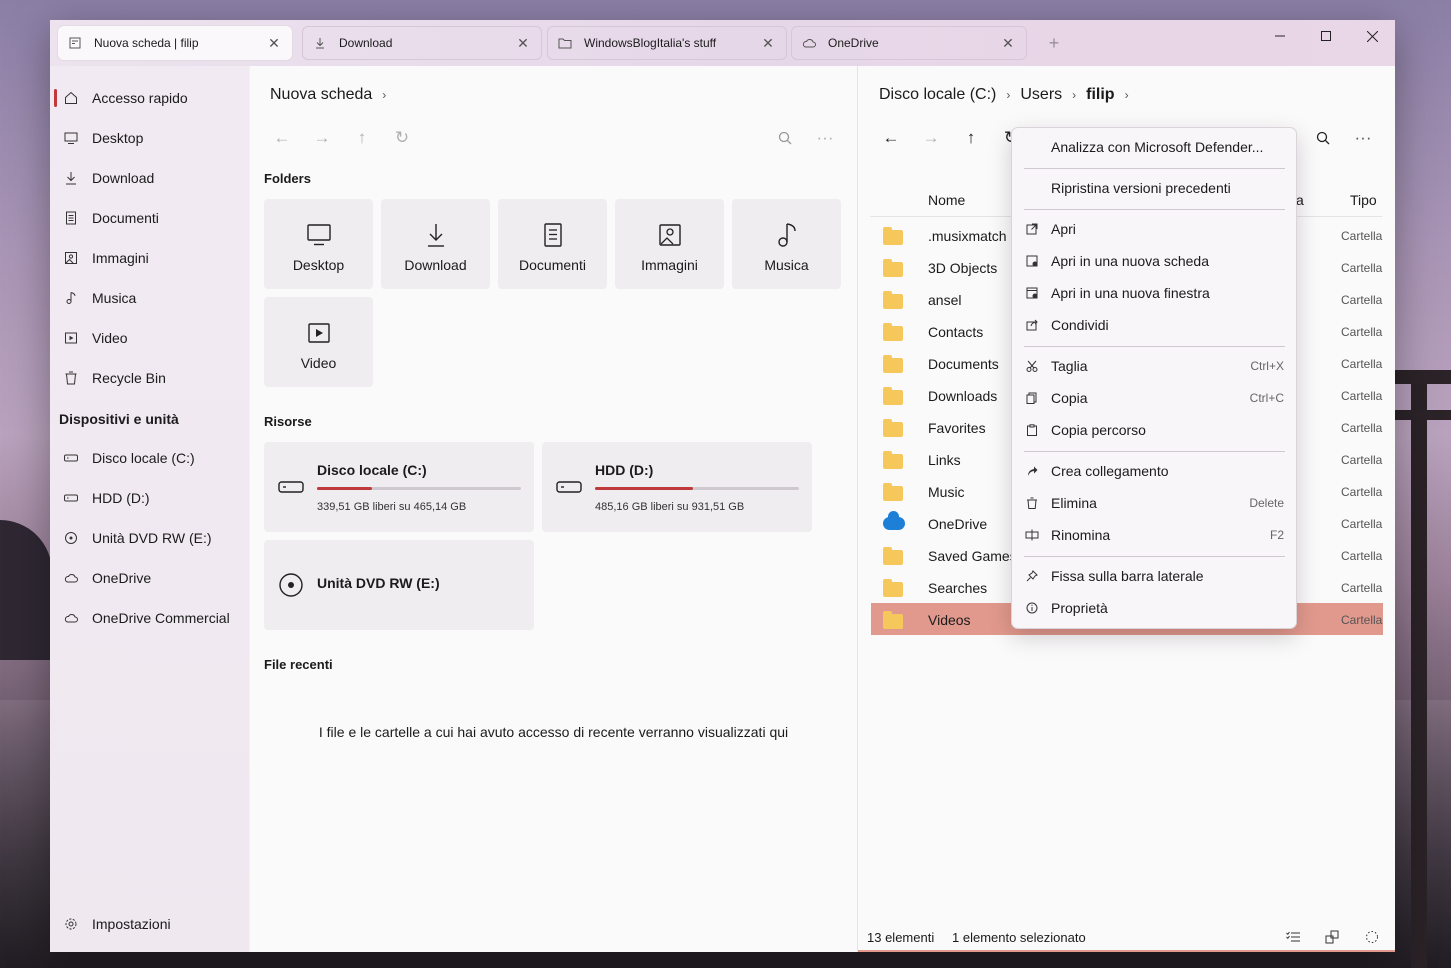 The width and height of the screenshot is (1451, 968). Describe the element at coordinates (161, 618) in the screenshot. I see `sidebar-item-label: OneDrive Commercial` at that location.